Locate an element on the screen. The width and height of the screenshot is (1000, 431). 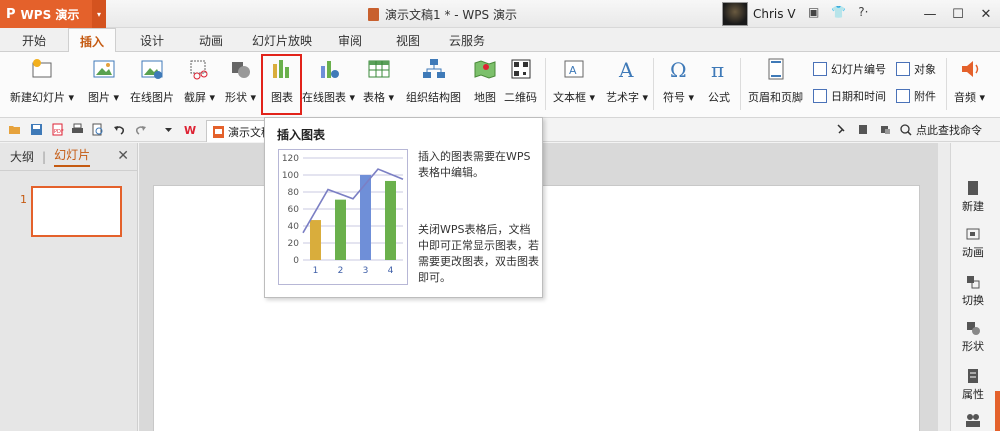
tooltip-text-1: 插入的图表需要在WPS表格中编辑。 is located at coordinates (474, 164).